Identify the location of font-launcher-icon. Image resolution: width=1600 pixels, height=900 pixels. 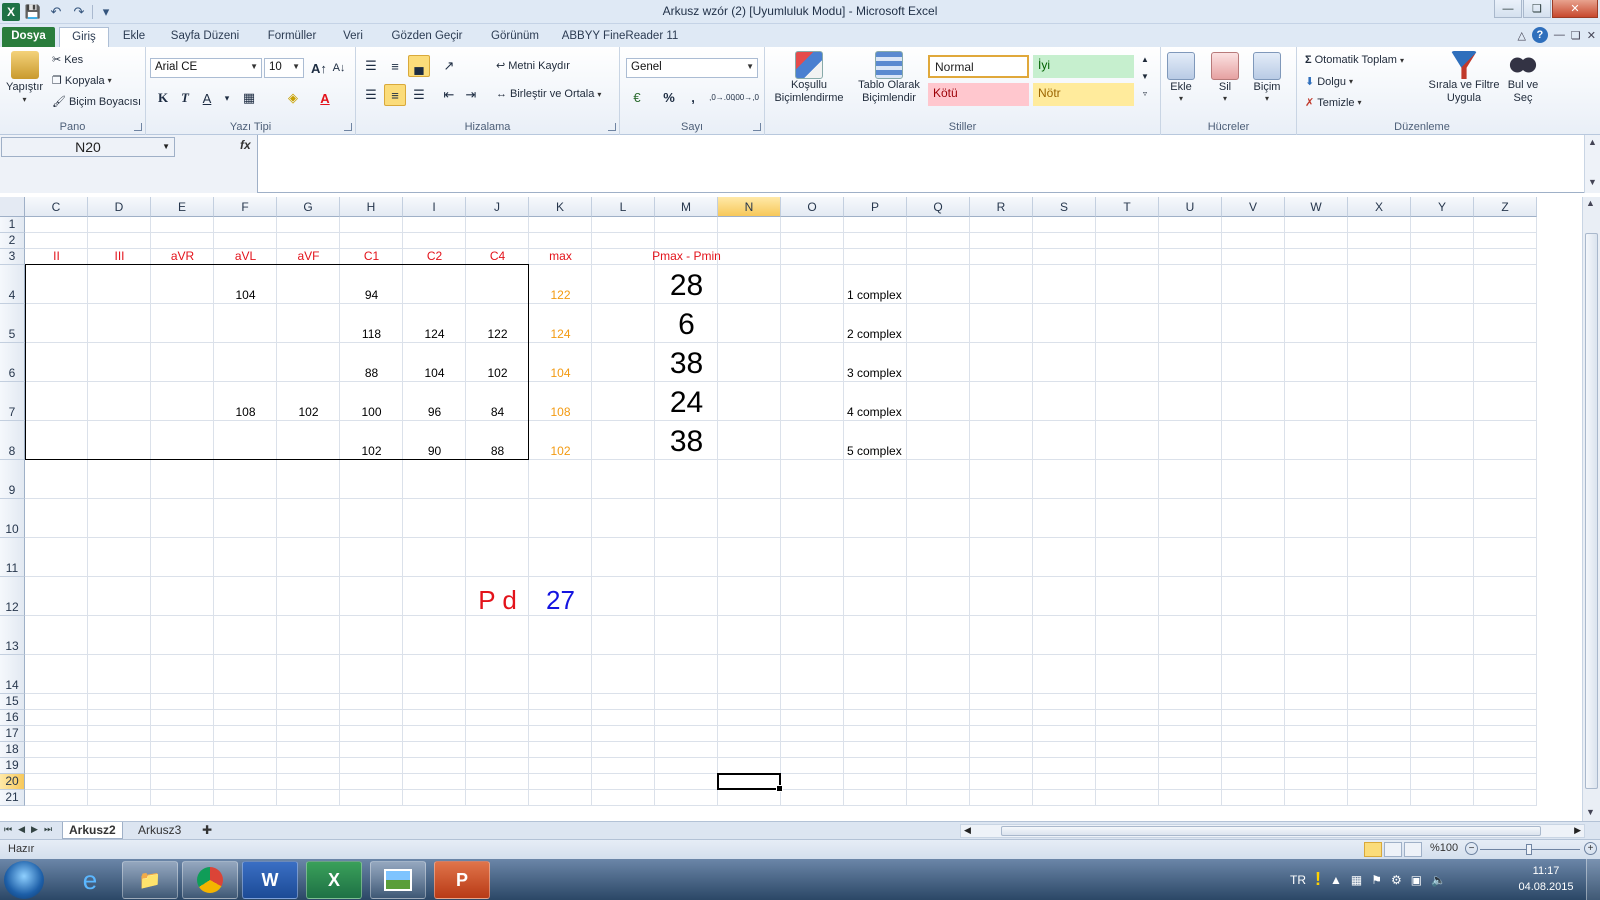
(348, 127).